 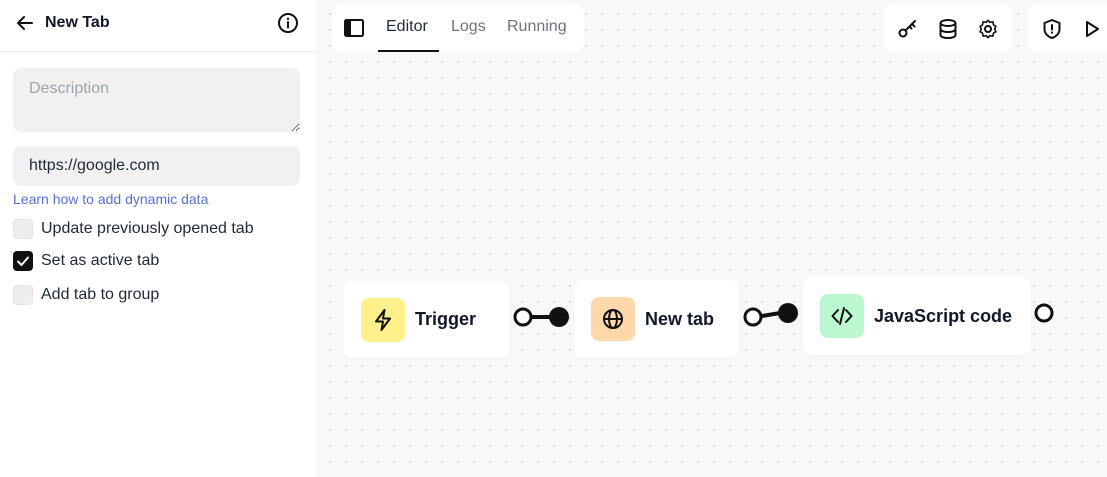 I want to click on sidebar-toggle-icon, so click(x=354, y=28).